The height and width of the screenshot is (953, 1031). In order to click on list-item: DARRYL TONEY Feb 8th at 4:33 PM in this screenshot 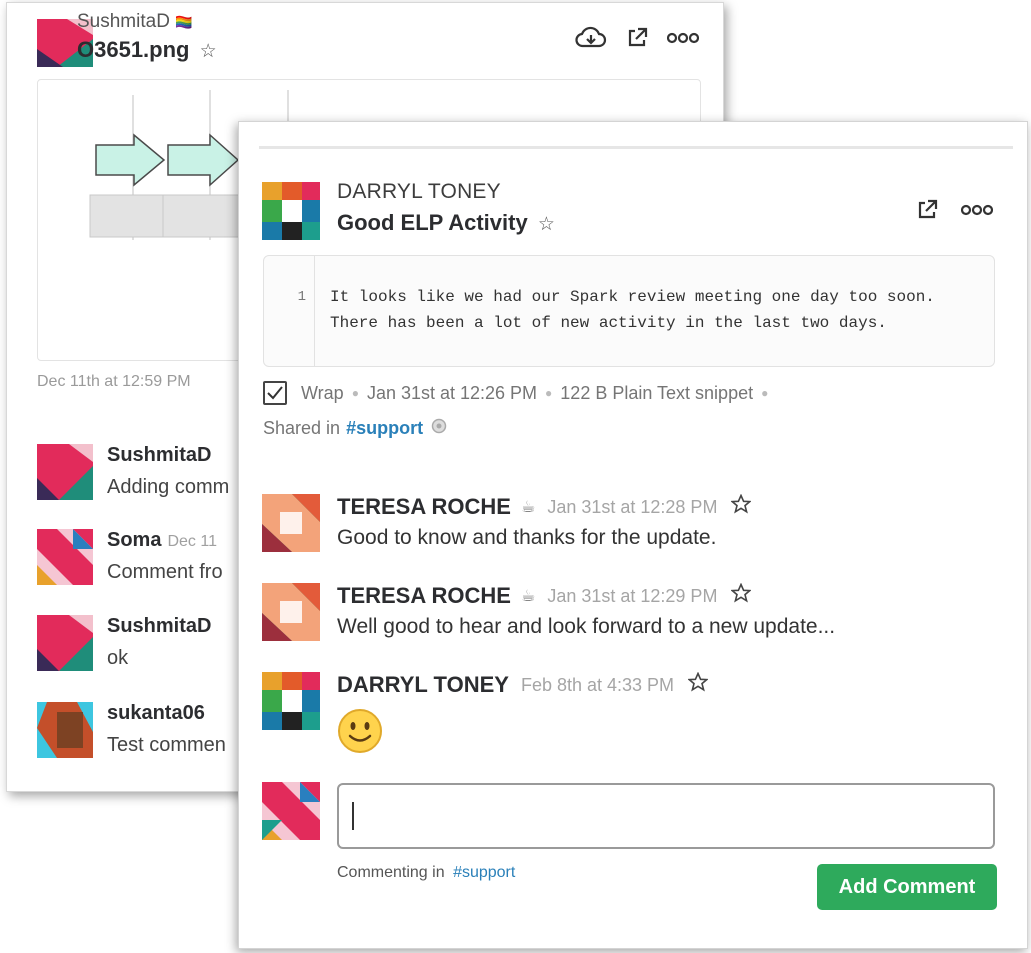, I will do `click(632, 716)`.